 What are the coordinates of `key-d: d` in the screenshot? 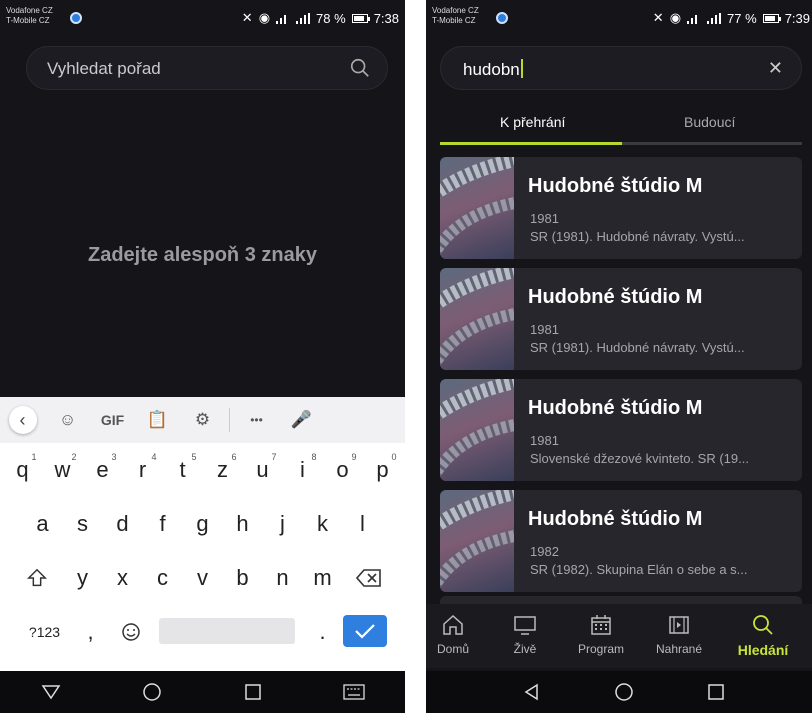 It's located at (123, 523).